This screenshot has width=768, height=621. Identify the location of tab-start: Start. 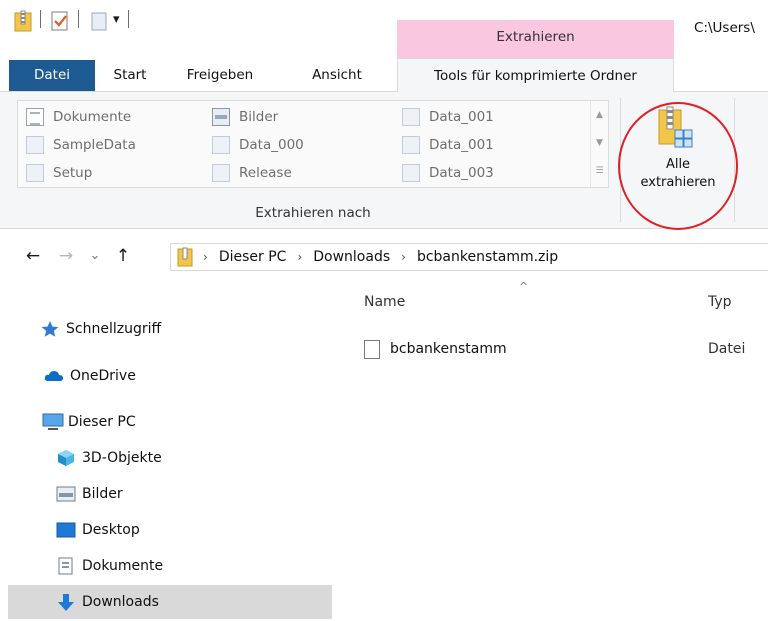
(130, 75).